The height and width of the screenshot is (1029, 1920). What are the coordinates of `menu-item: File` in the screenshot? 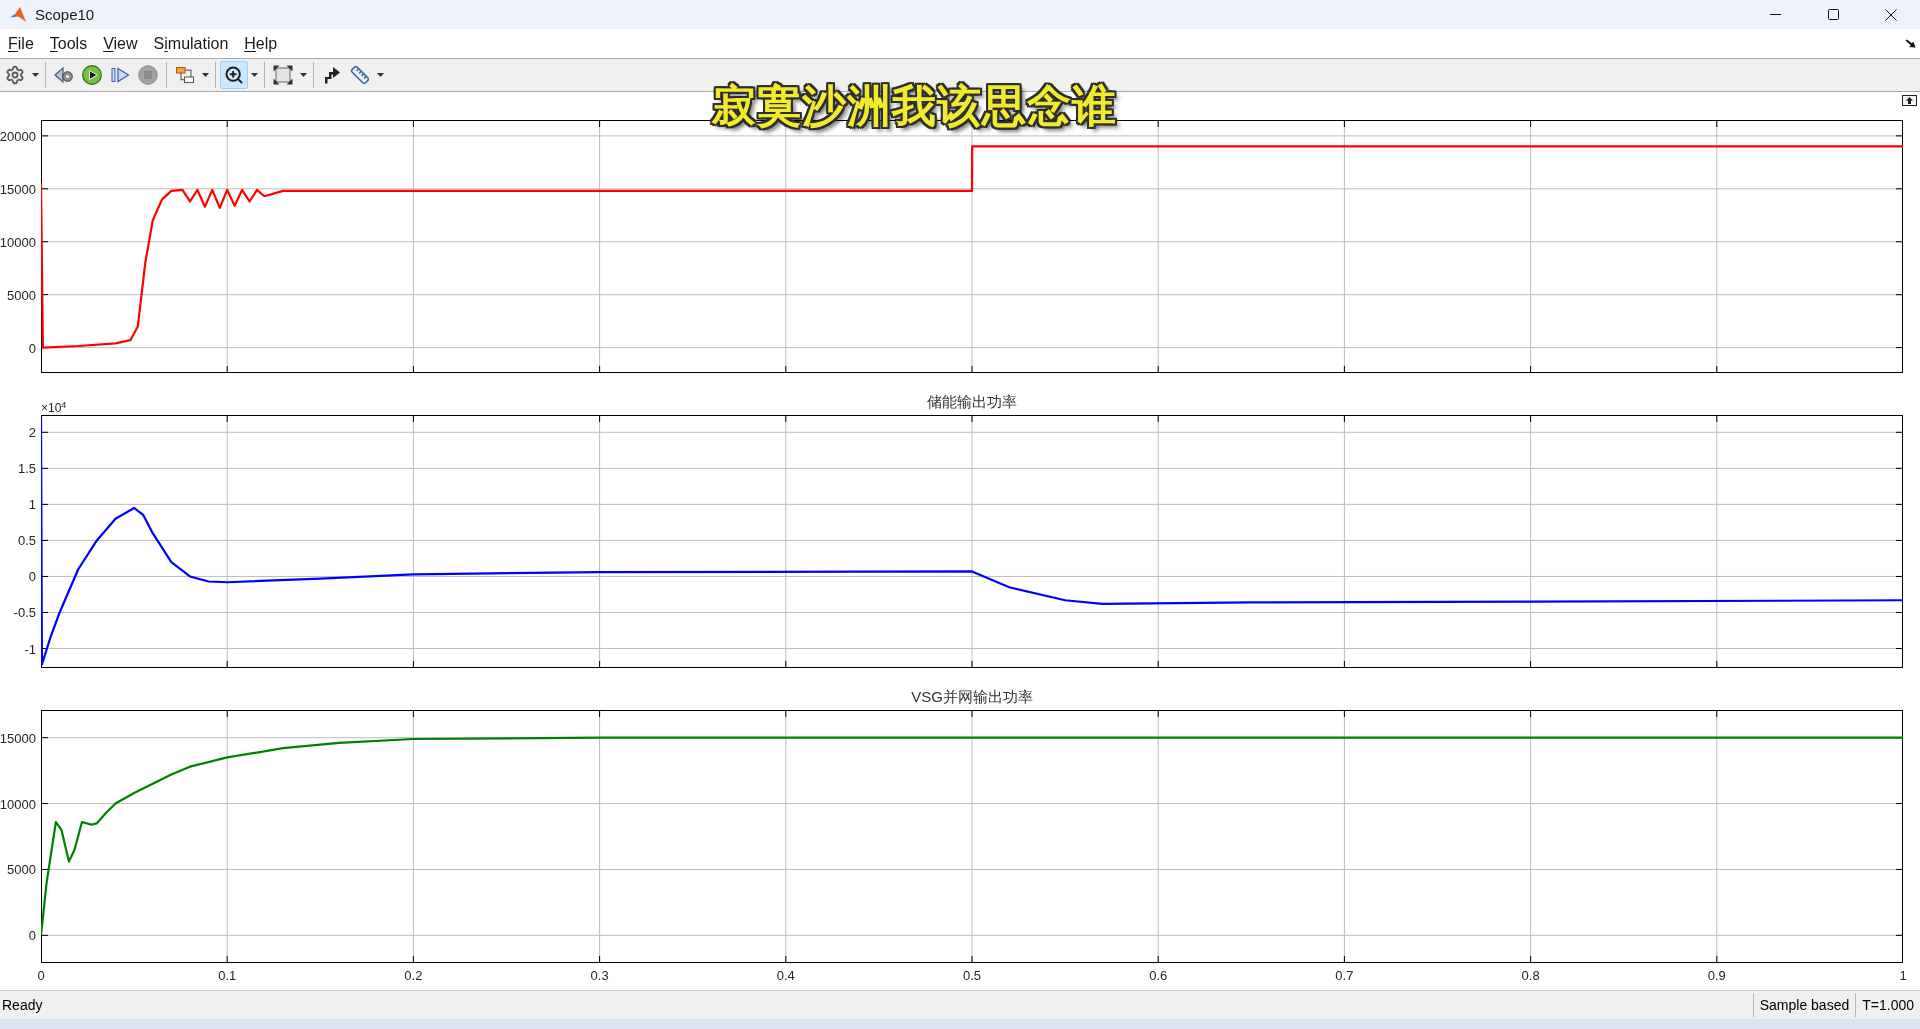 It's located at (21, 43).